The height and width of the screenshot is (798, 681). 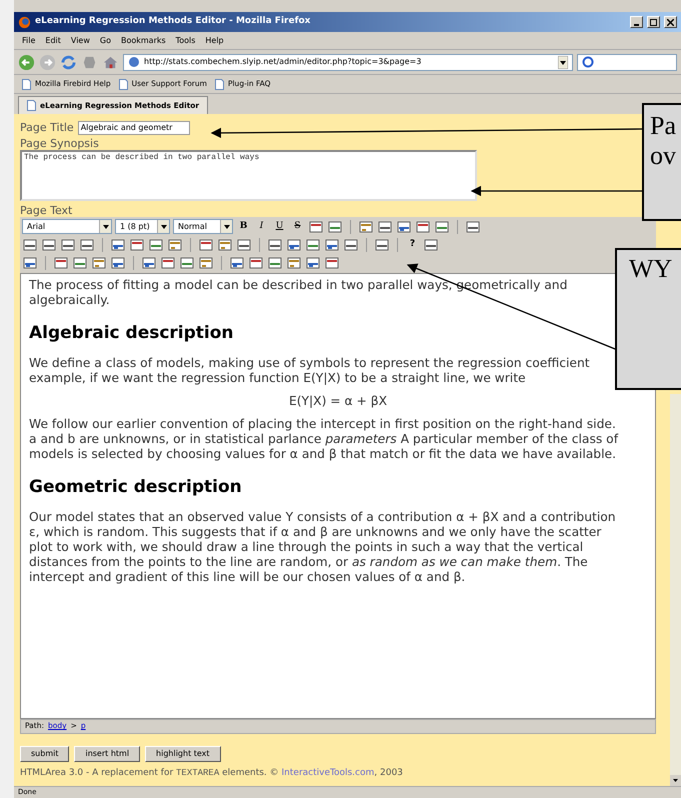 I want to click on help-button: ?, so click(x=412, y=244).